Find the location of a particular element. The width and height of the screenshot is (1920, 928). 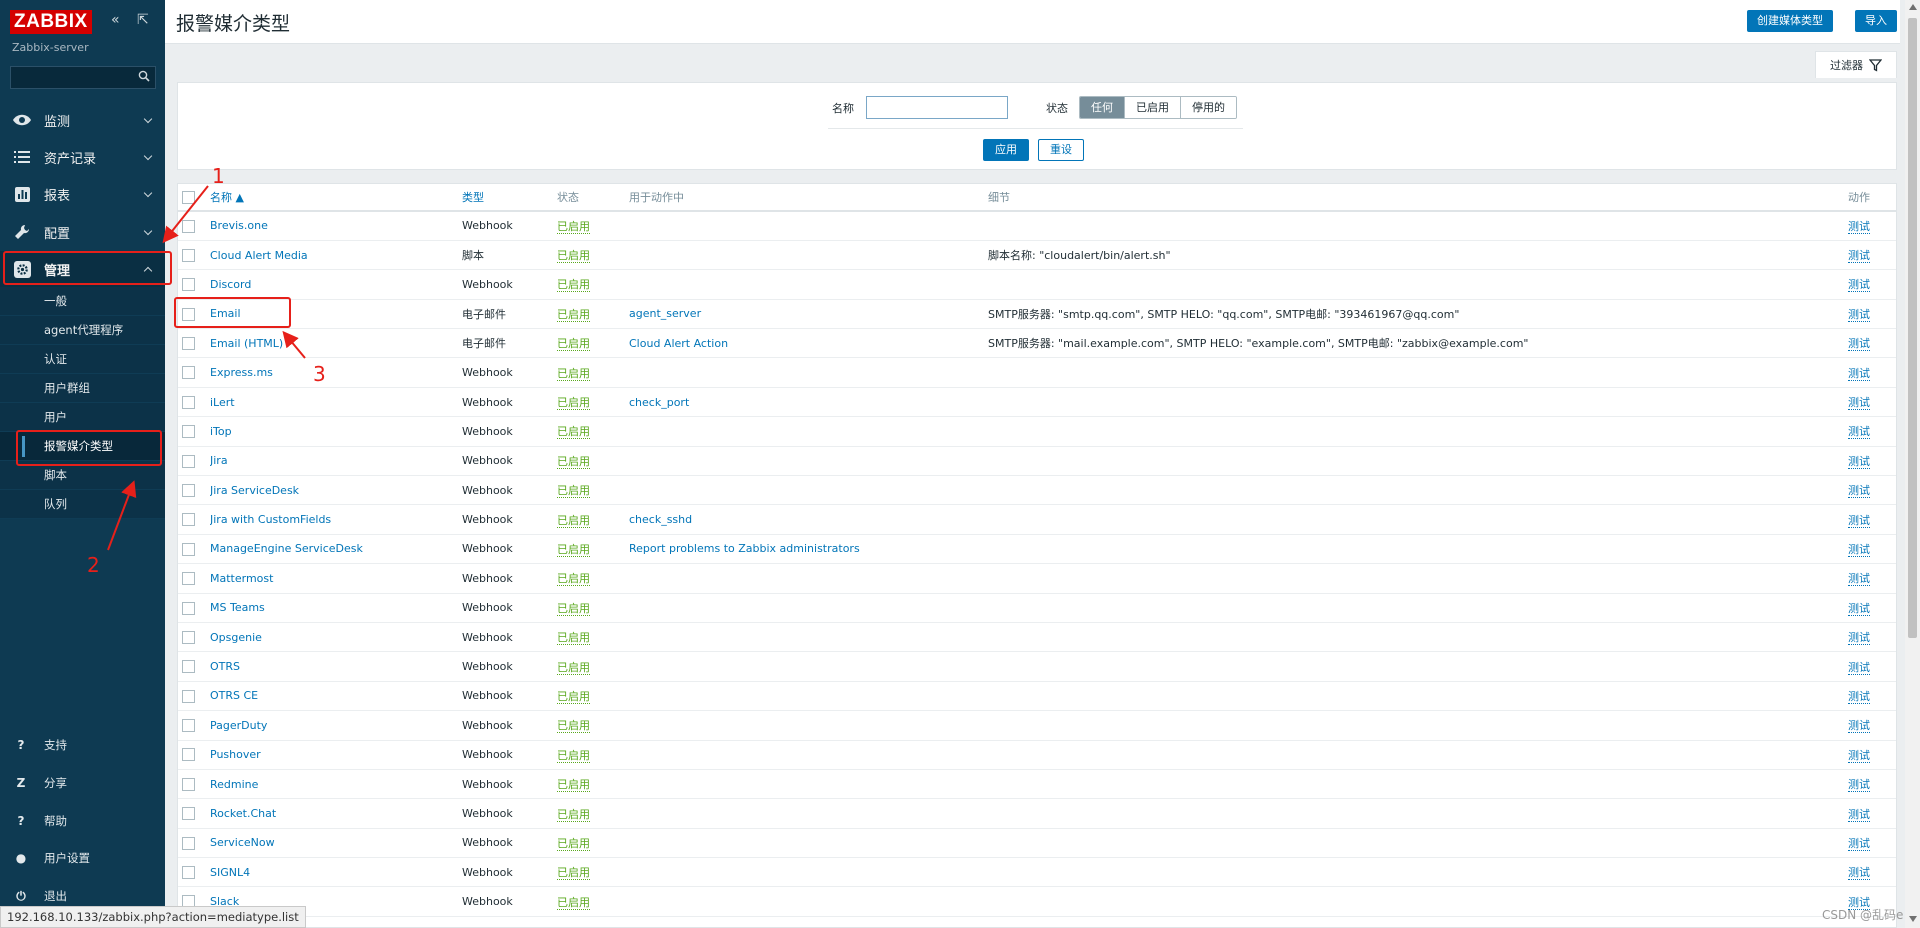

user-settings-link: ● 用户设置 is located at coordinates (82, 858).